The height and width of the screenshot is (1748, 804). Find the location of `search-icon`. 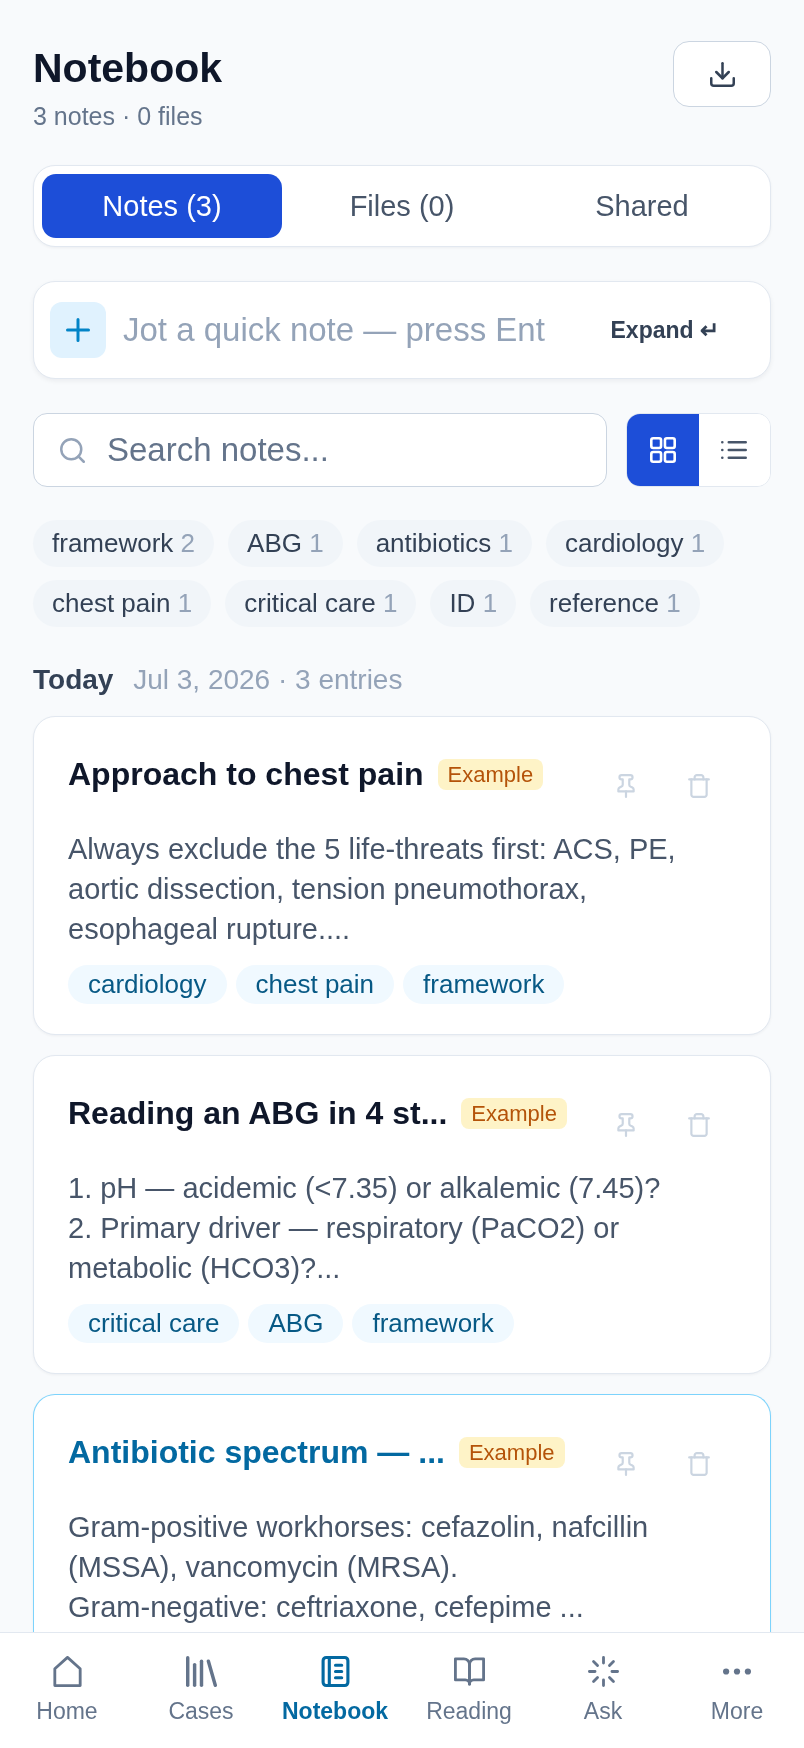

search-icon is located at coordinates (72, 450).